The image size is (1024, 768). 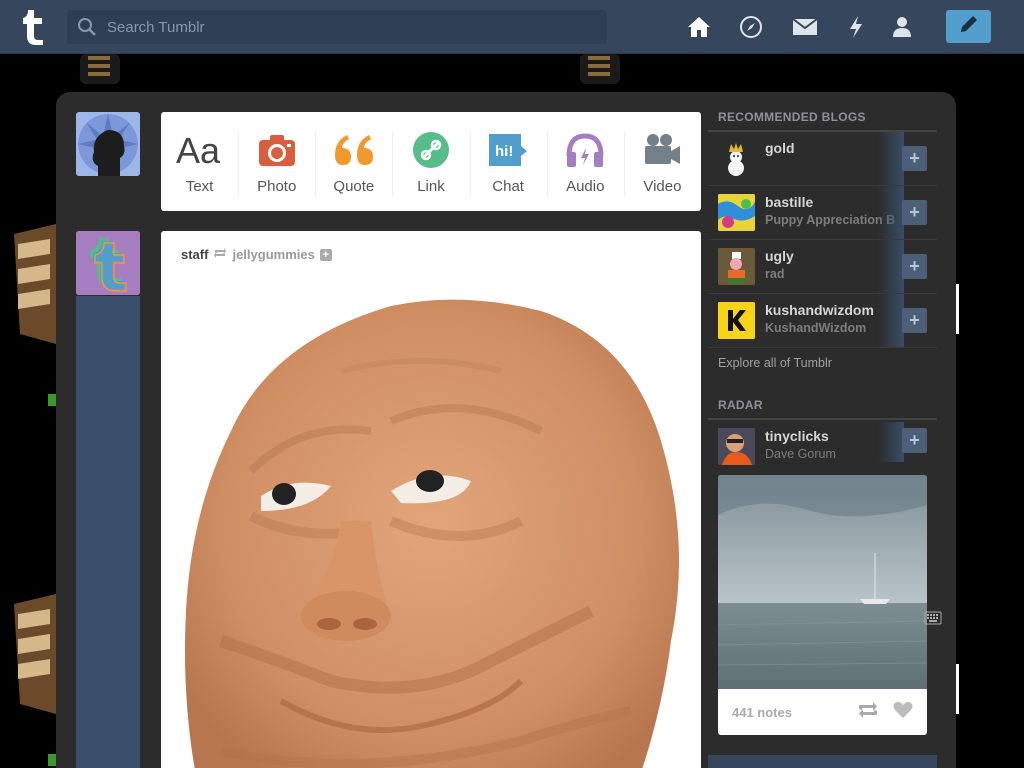 I want to click on recommended-blog-item: gold +, so click(x=822, y=159).